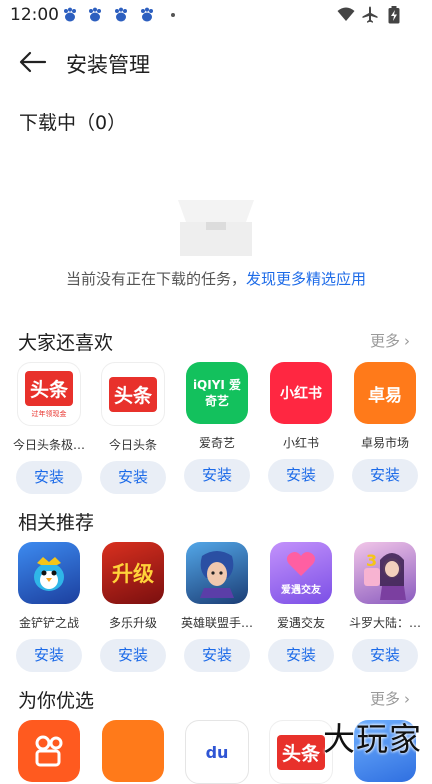 This screenshot has width=432, height=784. I want to click on app-card: 英雄联盟手… 安装, so click(217, 607).